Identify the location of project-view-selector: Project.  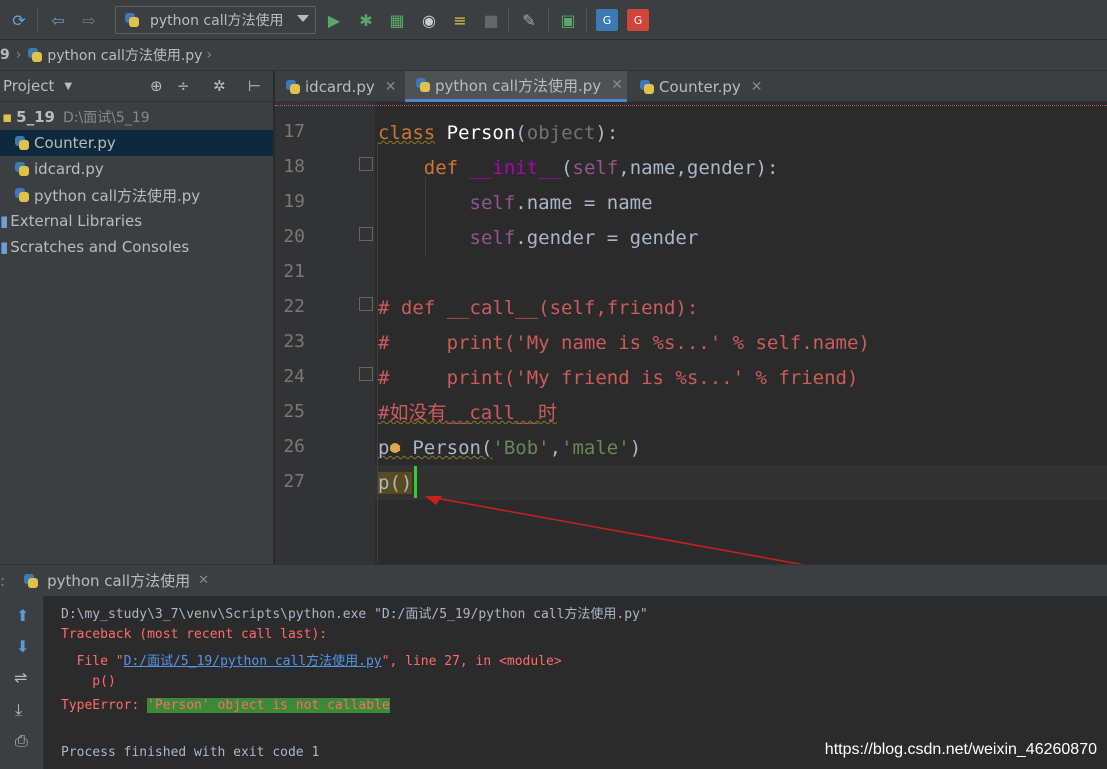
(28, 86).